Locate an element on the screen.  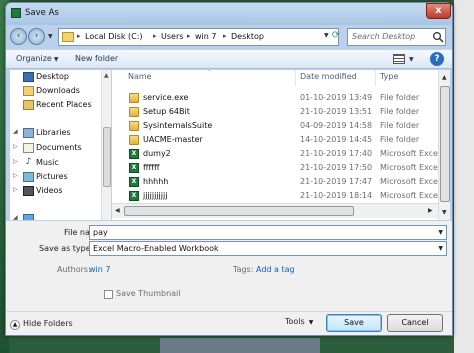
search-icon is located at coordinates (438, 37).